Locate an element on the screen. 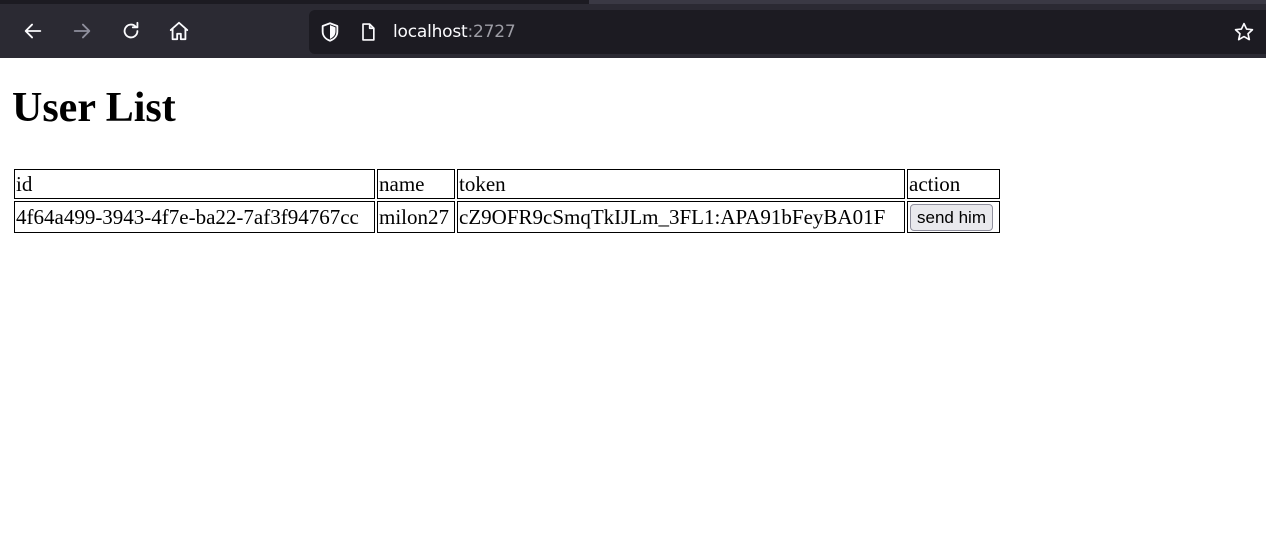  reload-button is located at coordinates (131, 31).